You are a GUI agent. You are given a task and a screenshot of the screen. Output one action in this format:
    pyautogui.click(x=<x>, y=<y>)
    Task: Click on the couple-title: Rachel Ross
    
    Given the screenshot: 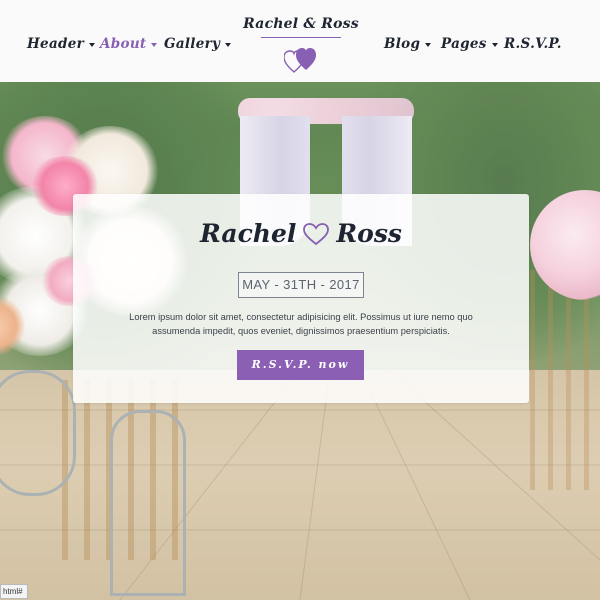 What is the action you would take?
    pyautogui.click(x=301, y=233)
    